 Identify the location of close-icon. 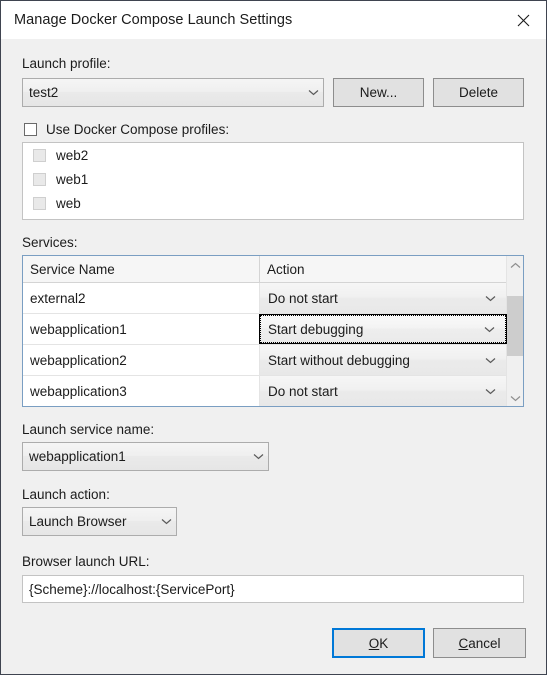
(523, 20).